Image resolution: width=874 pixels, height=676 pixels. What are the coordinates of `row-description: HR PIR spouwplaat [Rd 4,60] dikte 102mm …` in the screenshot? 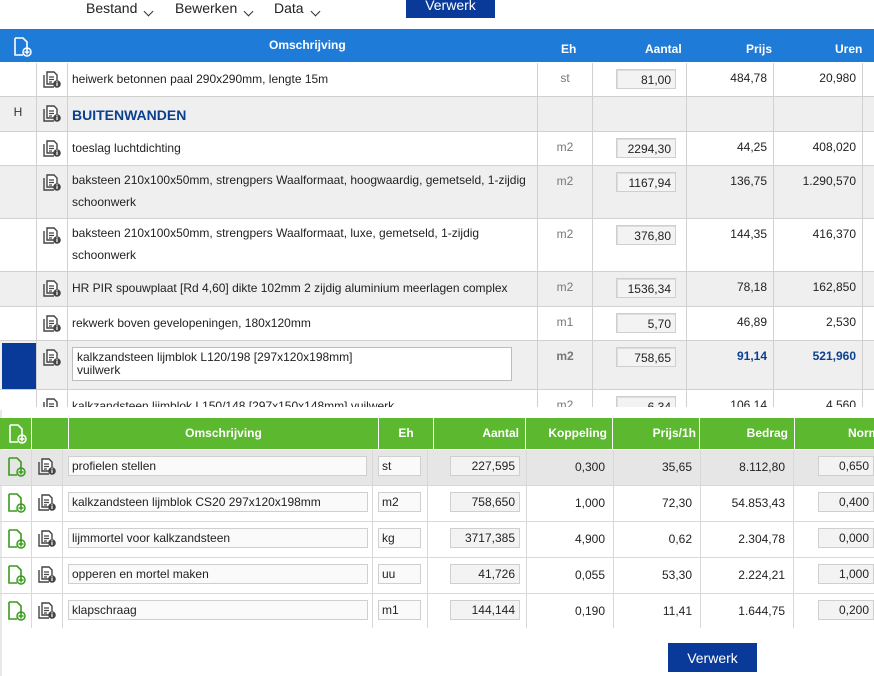 It's located at (301, 288).